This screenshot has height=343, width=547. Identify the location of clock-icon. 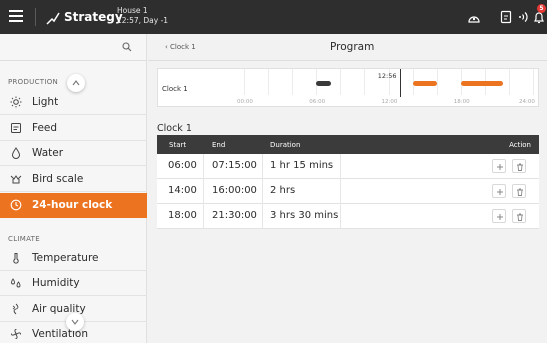
(16, 205).